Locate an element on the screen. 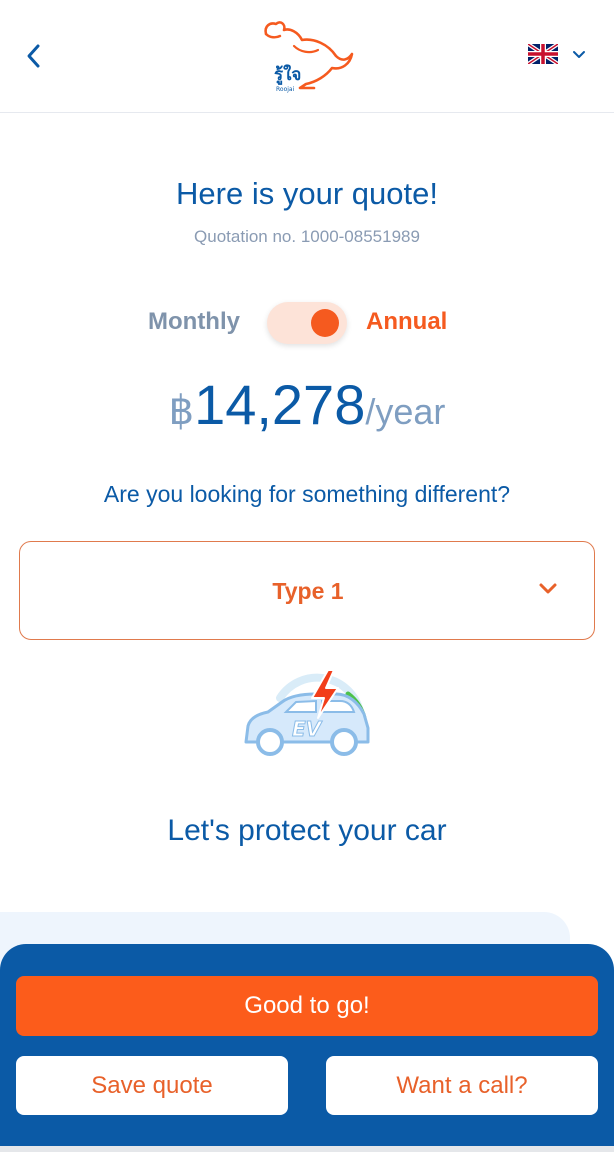  top-header: รู้ใจ Roojai is located at coordinates (307, 56).